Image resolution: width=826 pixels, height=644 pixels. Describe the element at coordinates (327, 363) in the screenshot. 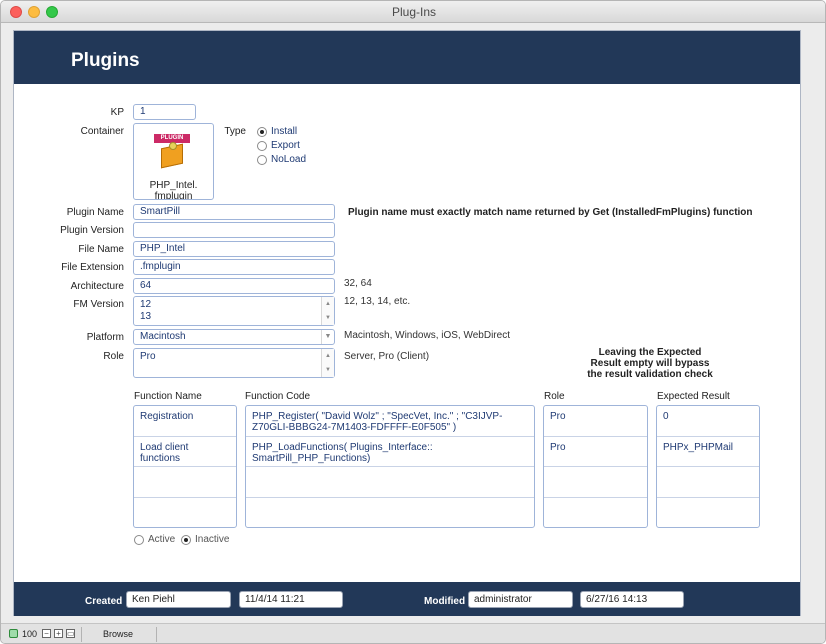

I see `role-scrollbar: ▲ ▼` at that location.